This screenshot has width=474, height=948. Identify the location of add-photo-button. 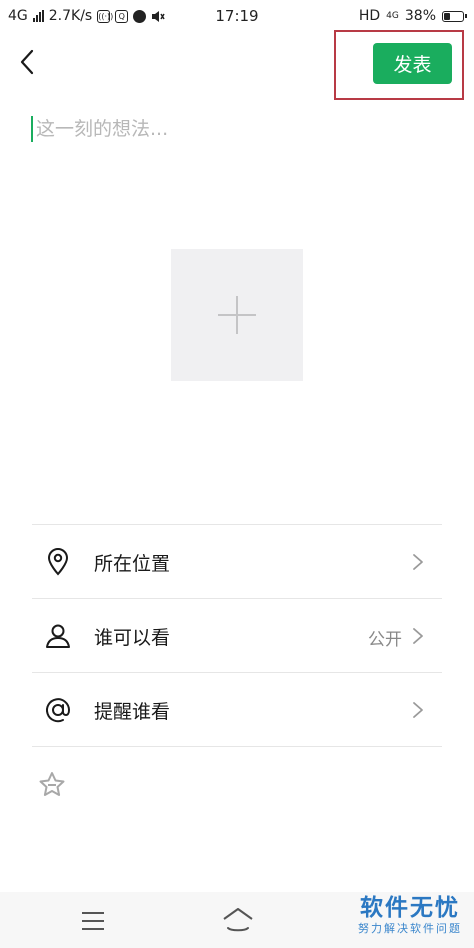
(237, 315).